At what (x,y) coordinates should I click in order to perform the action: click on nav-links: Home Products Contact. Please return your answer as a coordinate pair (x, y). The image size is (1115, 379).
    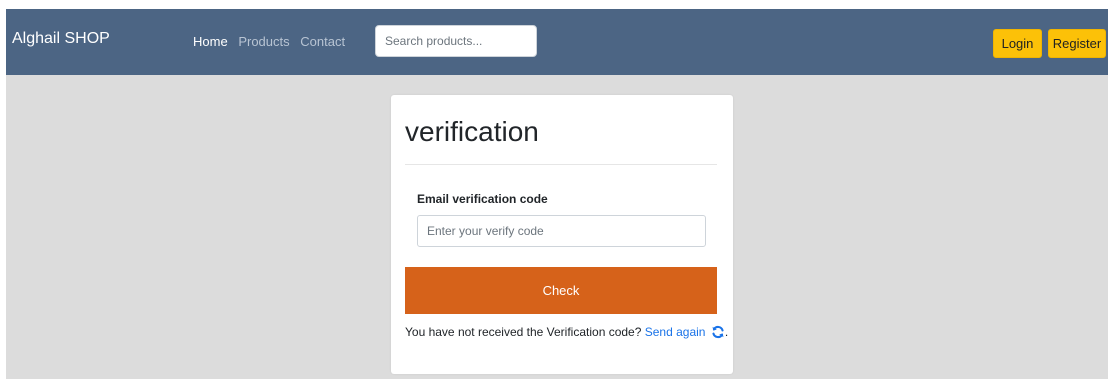
    Looking at the image, I should click on (272, 41).